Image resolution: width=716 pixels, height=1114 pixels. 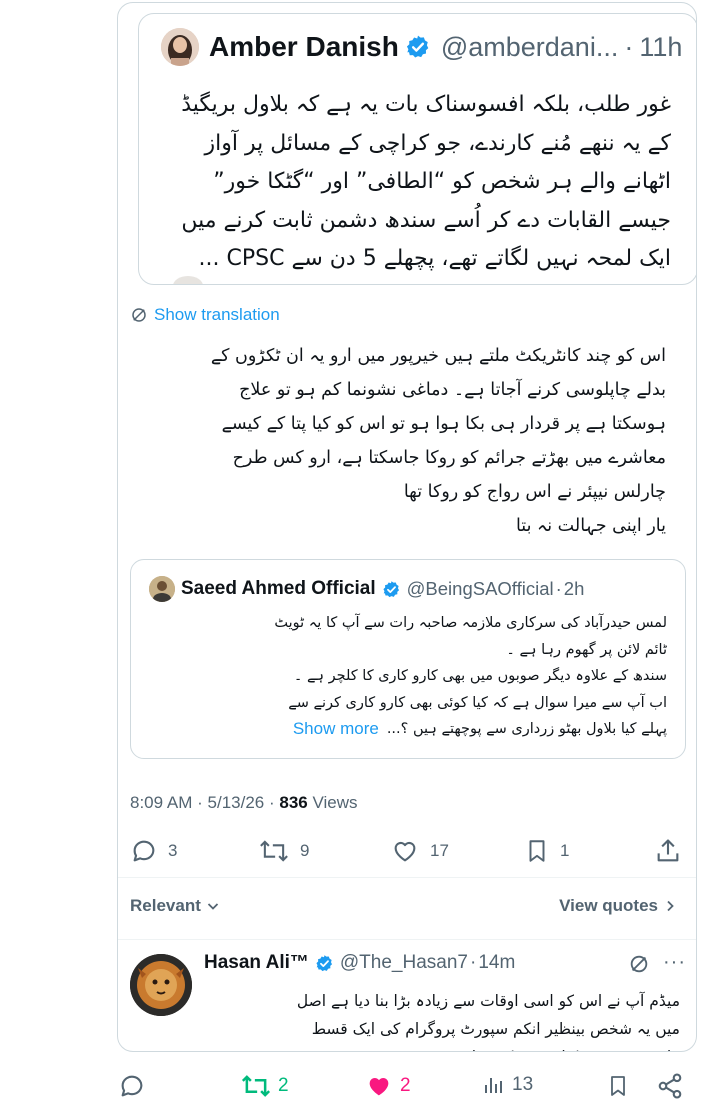 What do you see at coordinates (278, 589) in the screenshot?
I see `author-name: Saeed Ahmed Official` at bounding box center [278, 589].